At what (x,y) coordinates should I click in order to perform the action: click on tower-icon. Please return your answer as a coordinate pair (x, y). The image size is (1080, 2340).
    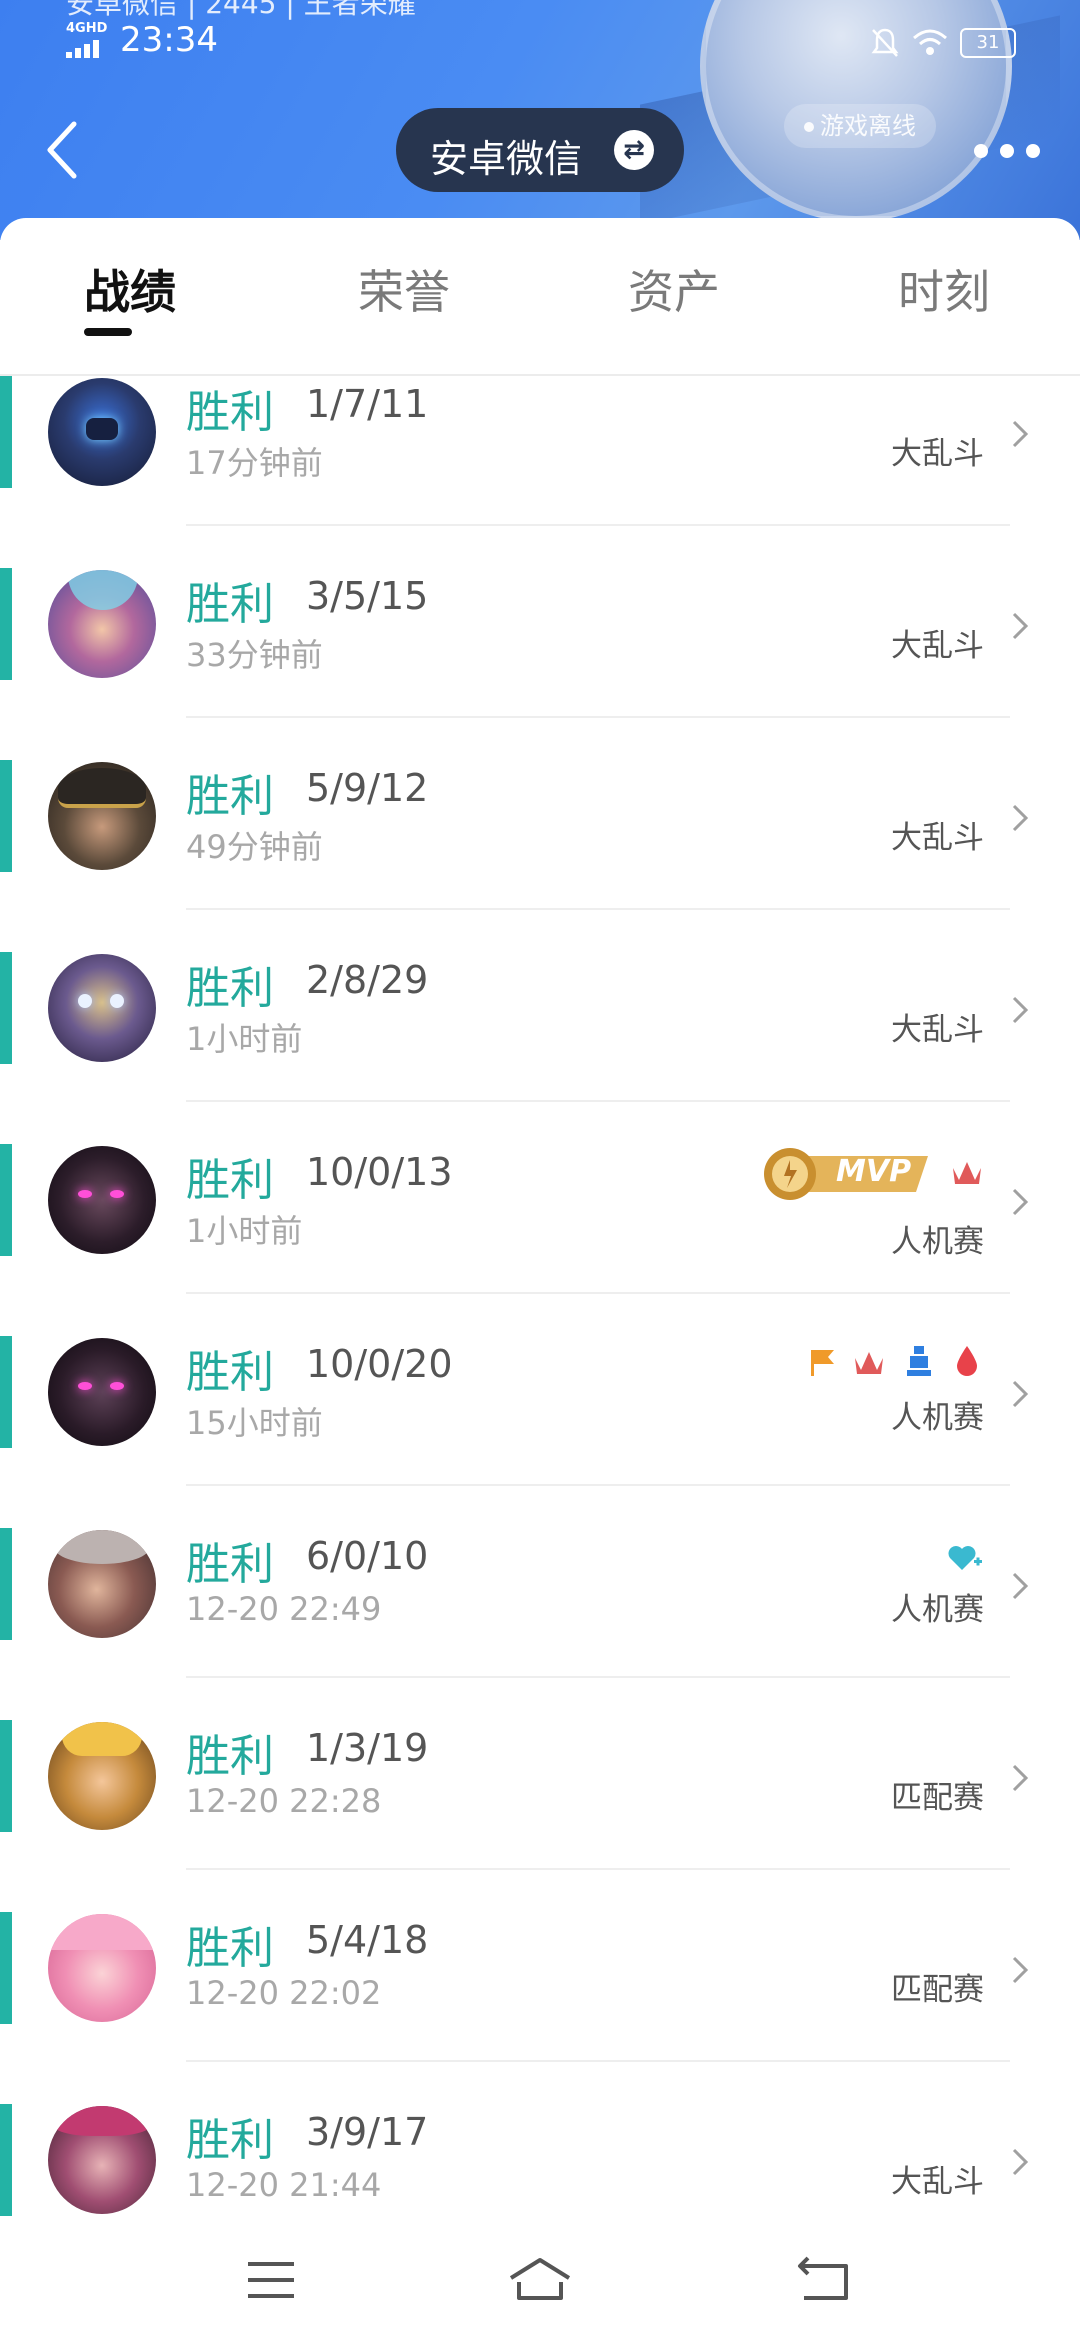
    Looking at the image, I should click on (919, 1361).